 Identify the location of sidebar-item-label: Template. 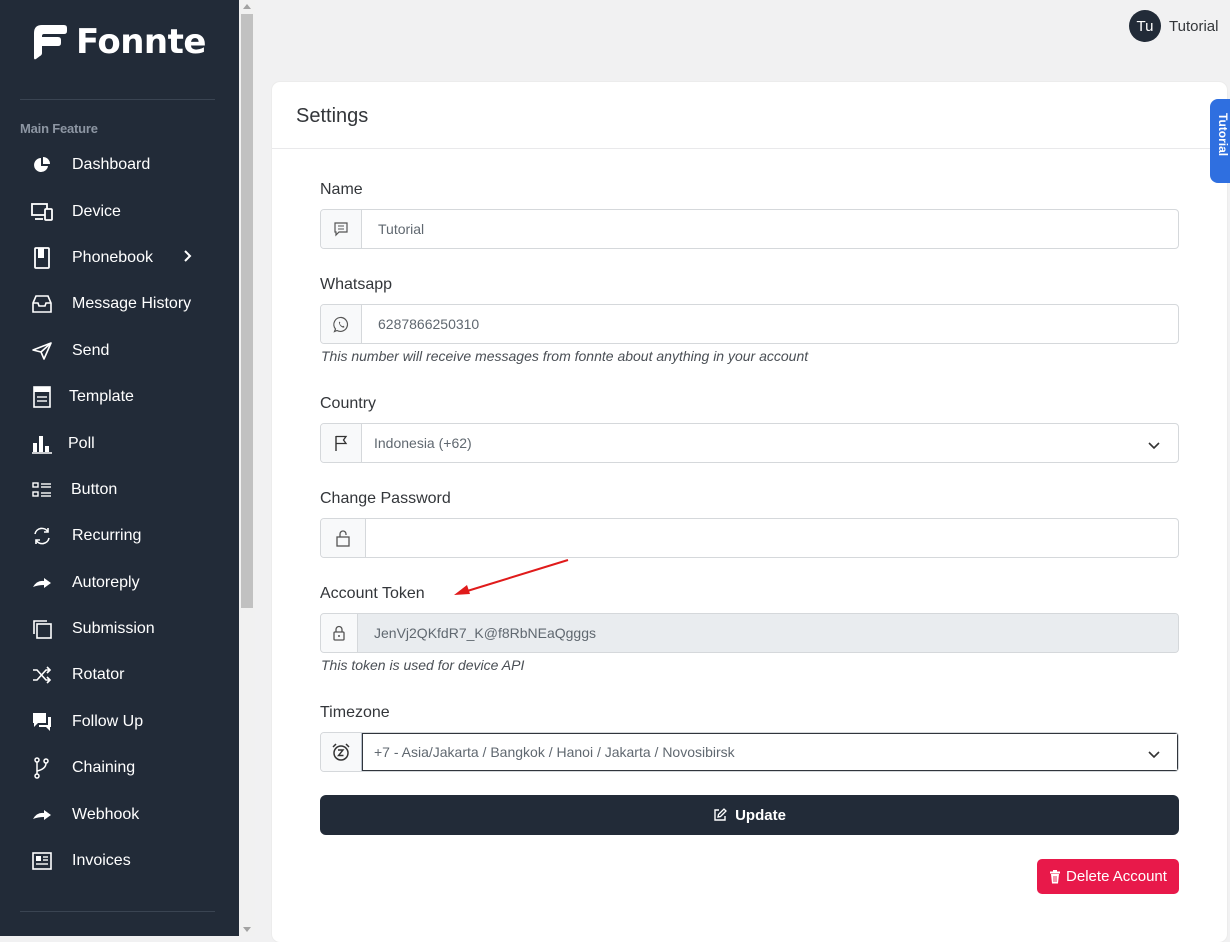
(101, 396).